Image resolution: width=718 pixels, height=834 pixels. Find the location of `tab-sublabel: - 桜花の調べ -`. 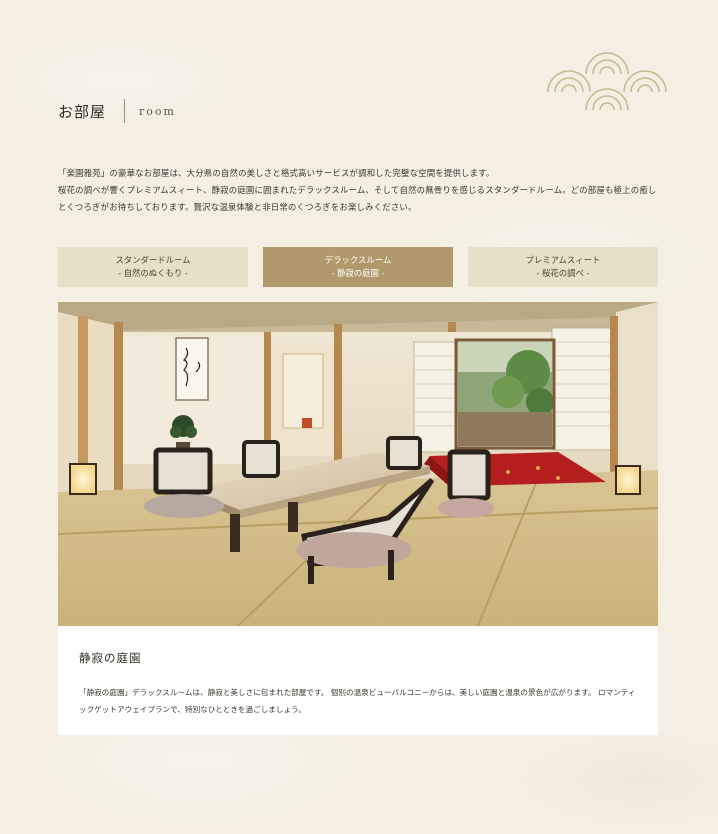

tab-sublabel: - 桜花の調べ - is located at coordinates (563, 273).